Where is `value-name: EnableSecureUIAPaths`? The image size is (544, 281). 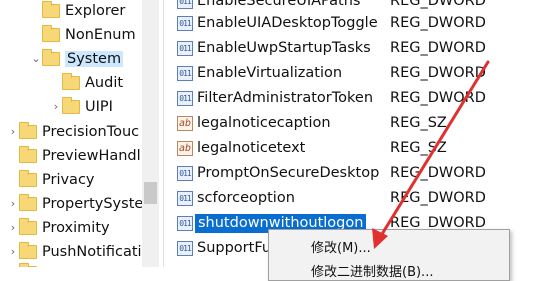
value-name: EnableSecureUIAPaths is located at coordinates (279, 4).